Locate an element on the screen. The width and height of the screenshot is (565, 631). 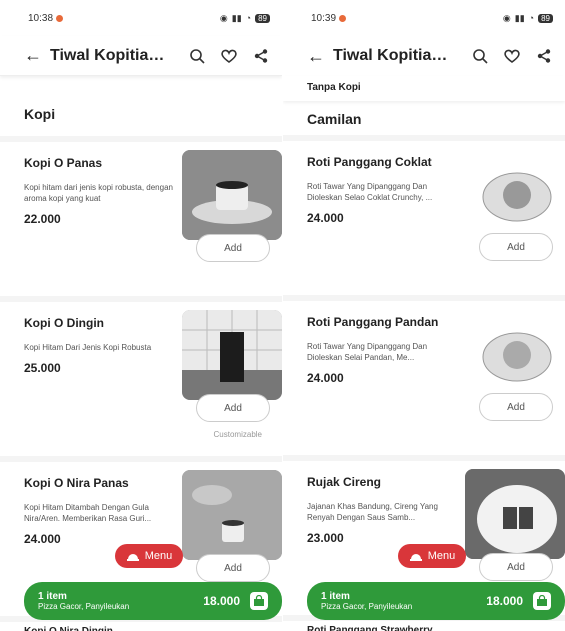
section-heading: Kopi is located at coordinates (40, 114).